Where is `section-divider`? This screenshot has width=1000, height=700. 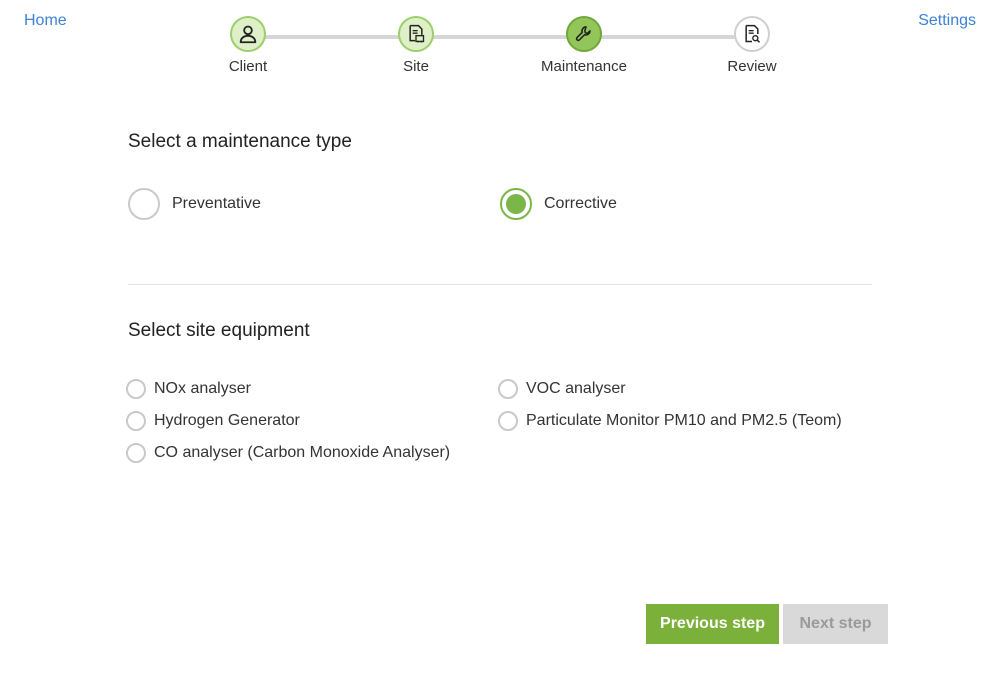 section-divider is located at coordinates (500, 284).